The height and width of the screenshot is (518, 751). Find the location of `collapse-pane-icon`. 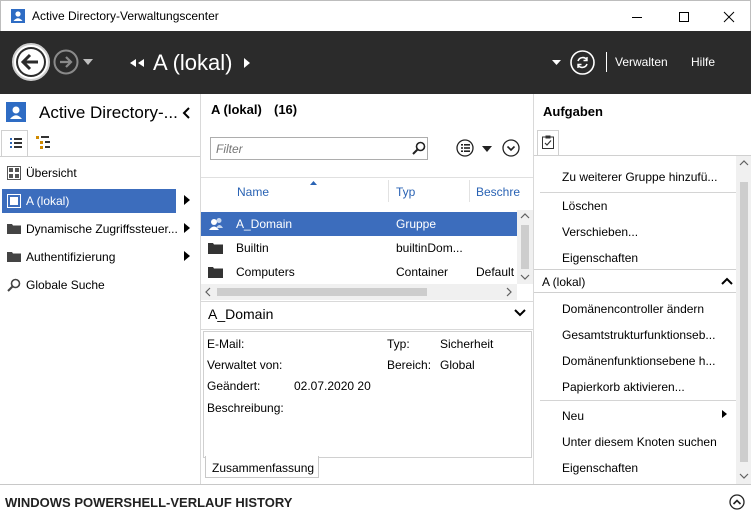

collapse-pane-icon is located at coordinates (186, 113).